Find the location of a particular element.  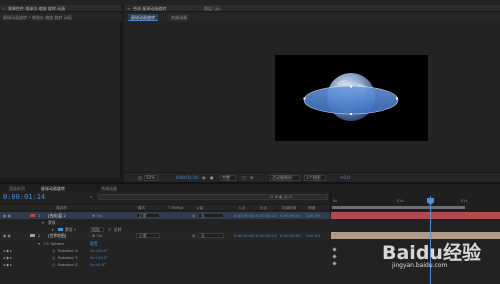

close-icon: × is located at coordinates (3, 9).